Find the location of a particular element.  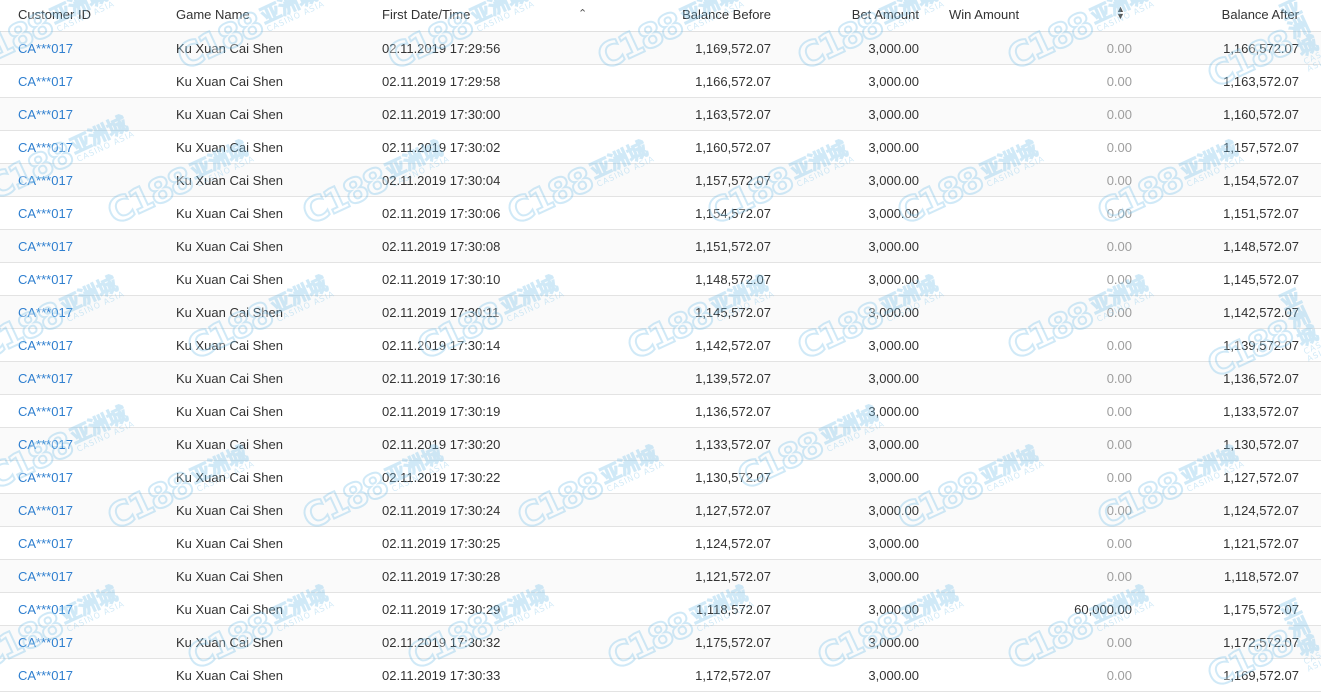

header-balance-before: Balance Before is located at coordinates (685, 15).